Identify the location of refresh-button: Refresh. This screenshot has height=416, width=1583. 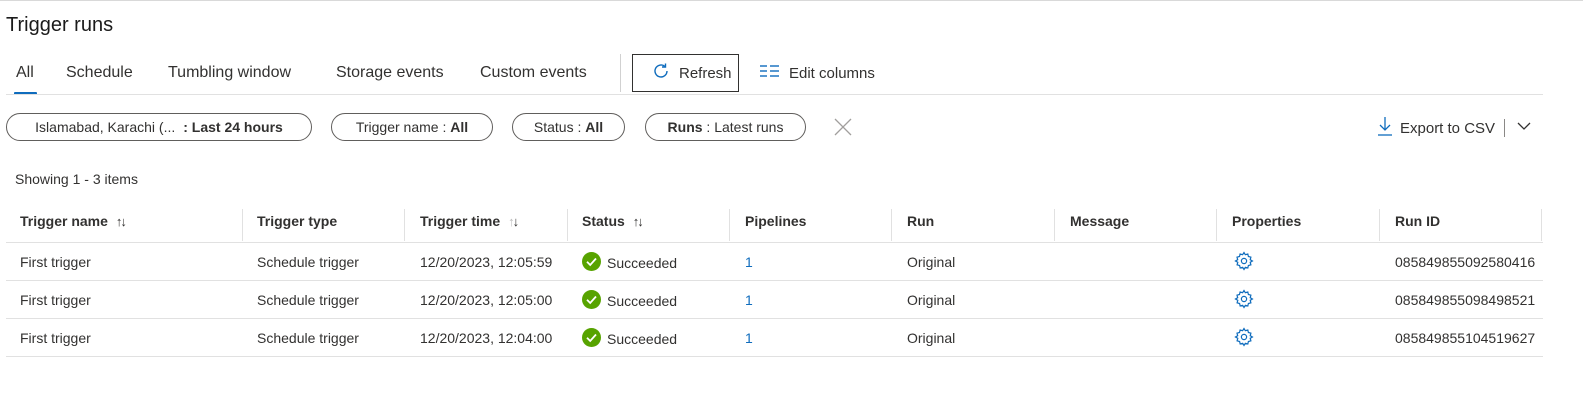
(685, 73).